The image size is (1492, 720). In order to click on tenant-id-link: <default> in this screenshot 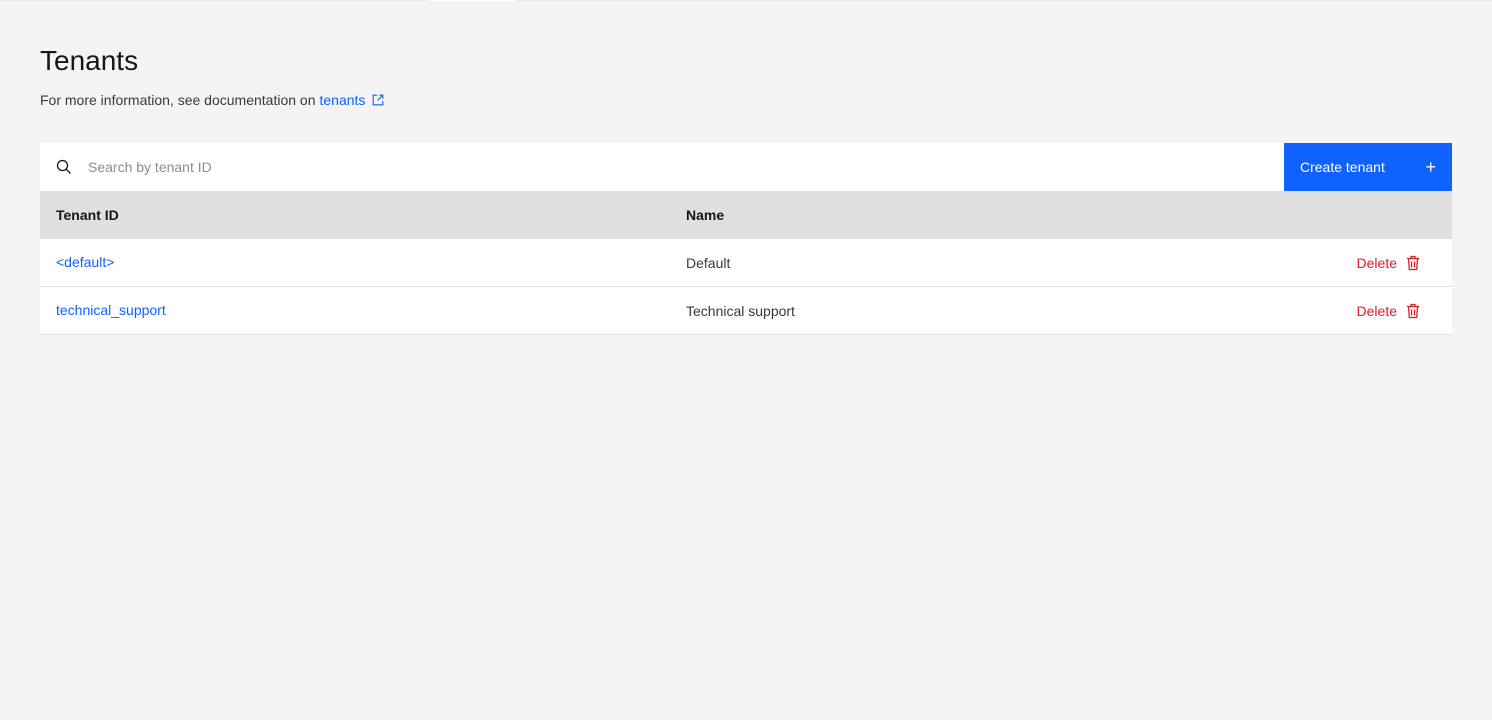, I will do `click(85, 262)`.